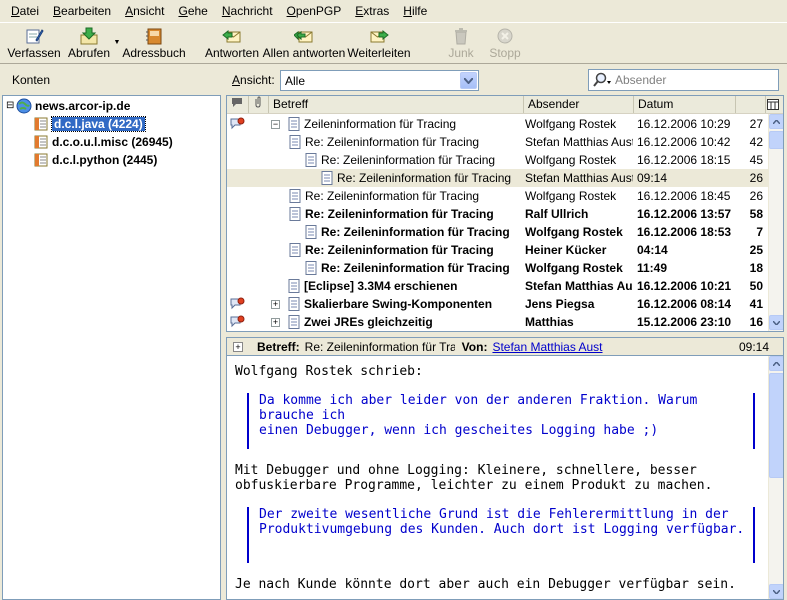 The width and height of the screenshot is (787, 600). I want to click on forward-icon, so click(379, 36).